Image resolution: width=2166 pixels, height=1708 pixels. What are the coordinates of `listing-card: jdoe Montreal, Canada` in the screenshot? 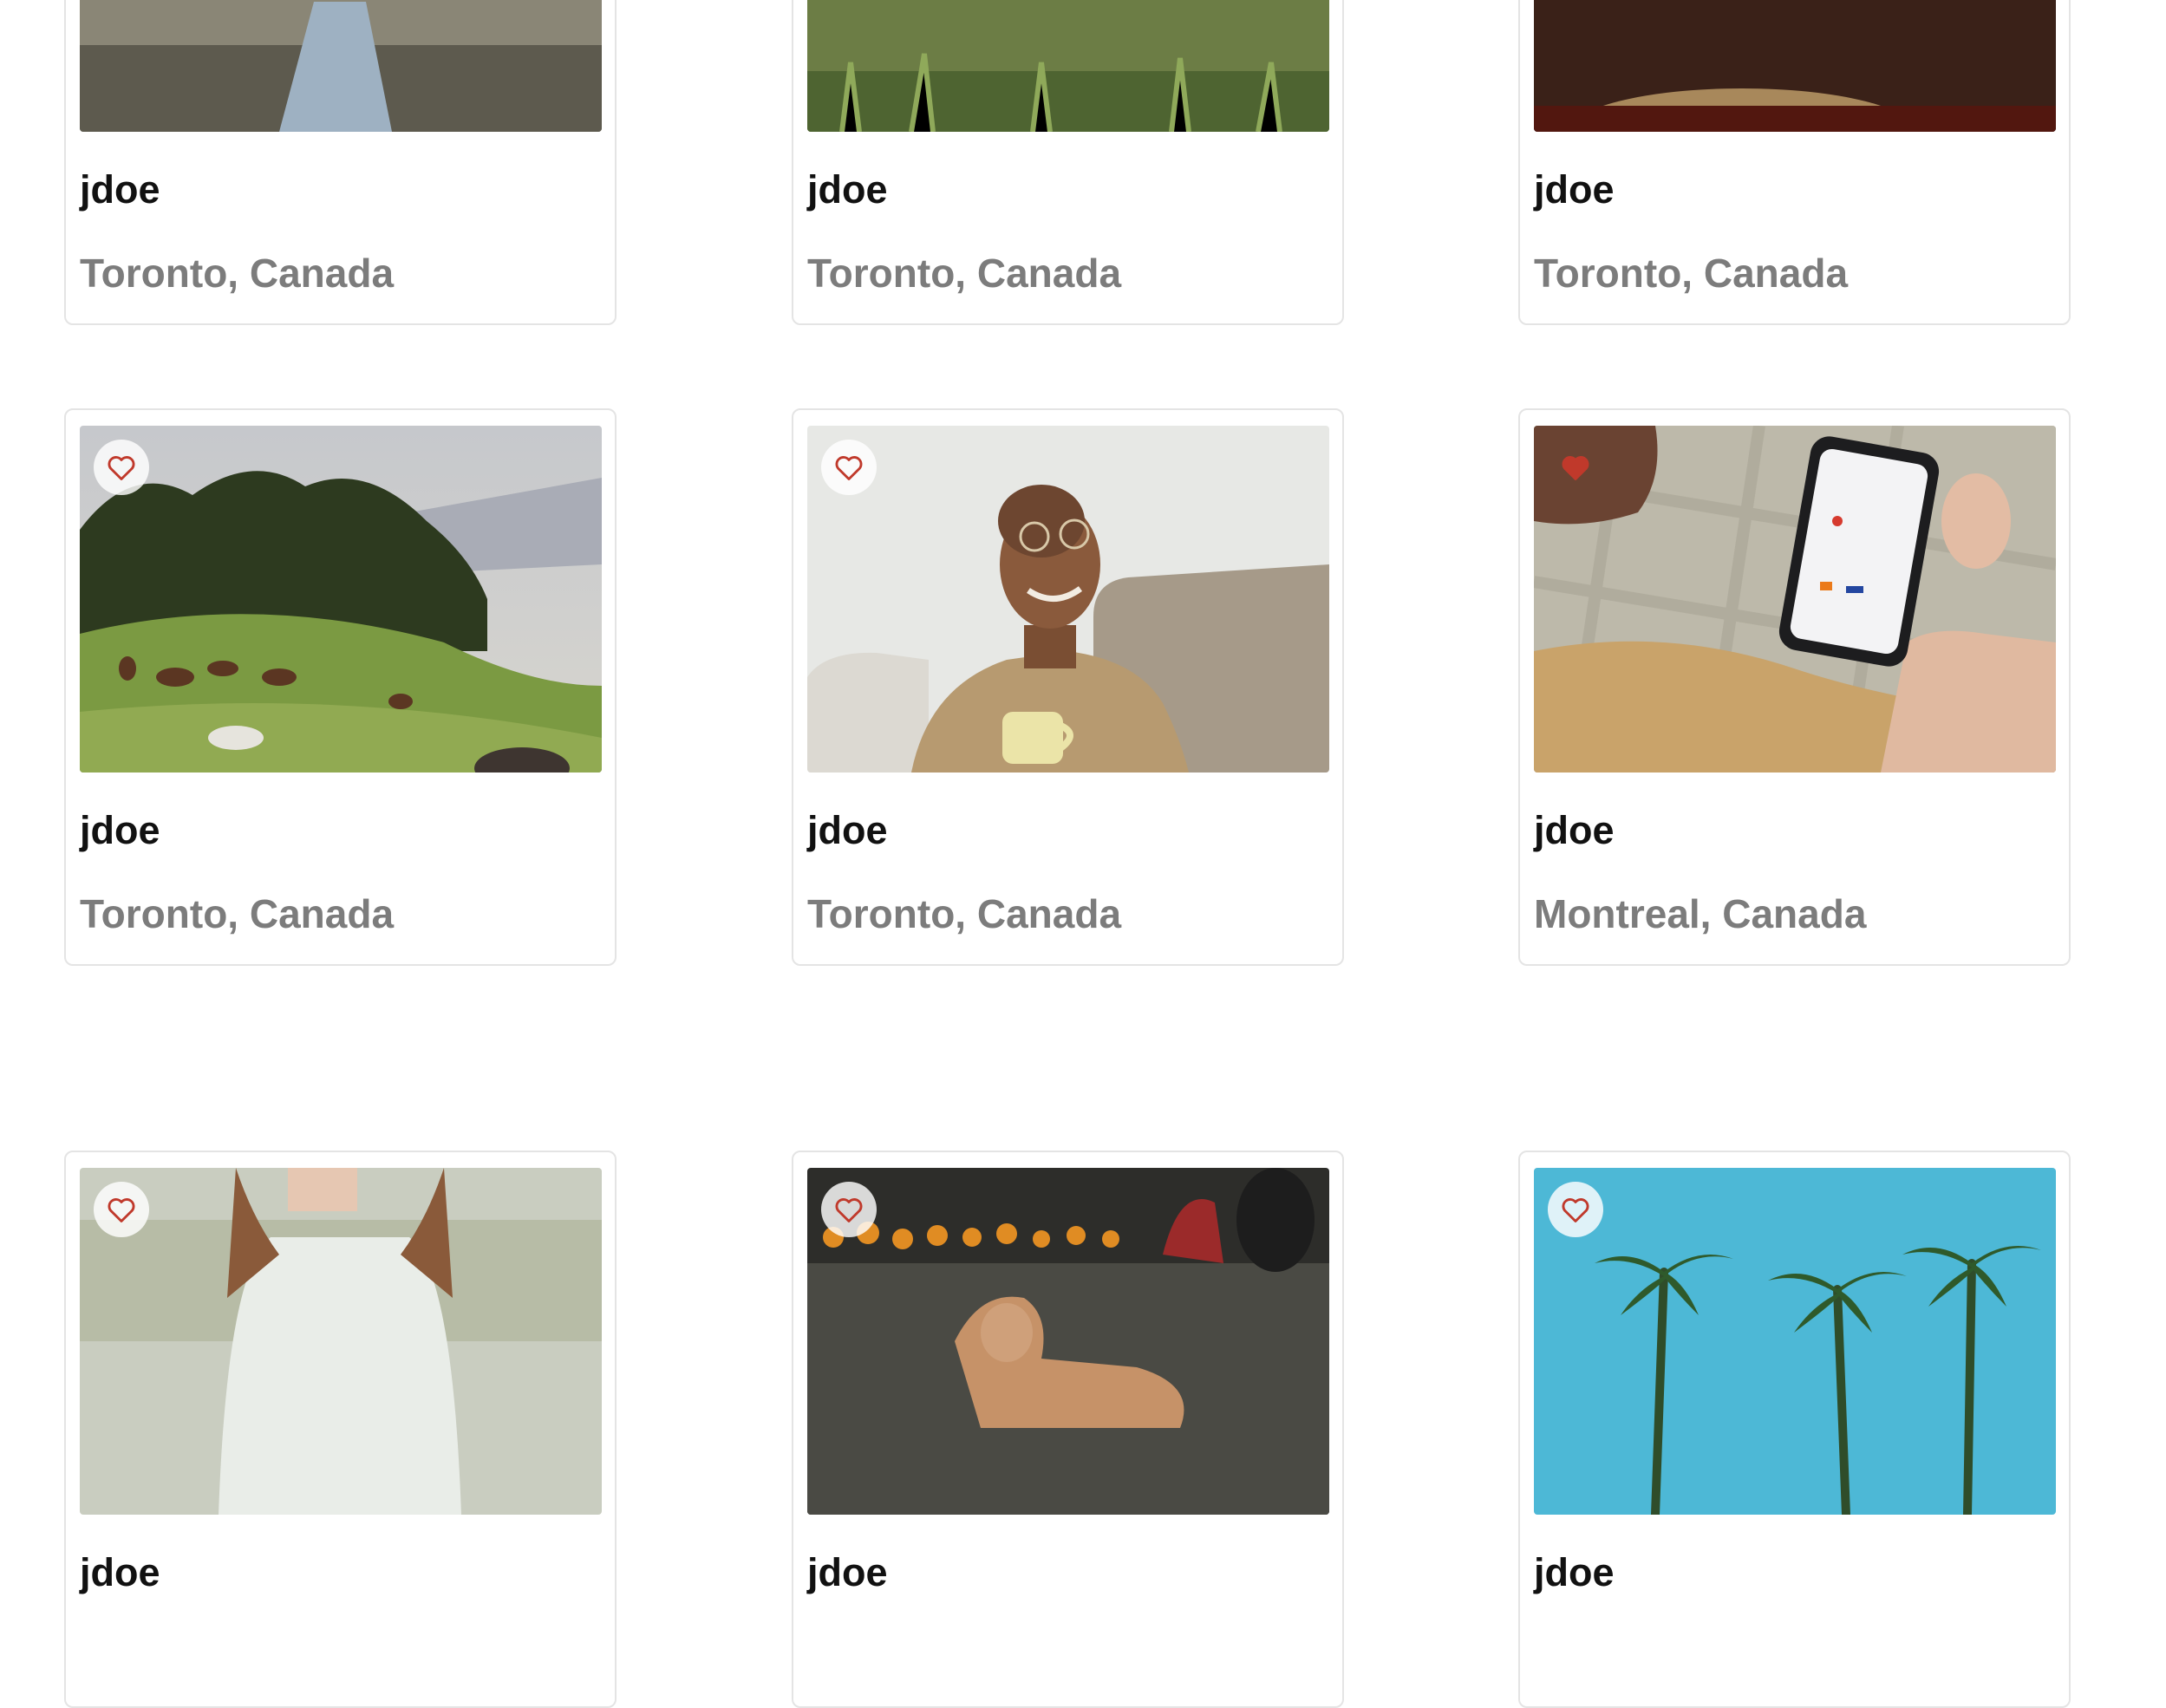 It's located at (1794, 687).